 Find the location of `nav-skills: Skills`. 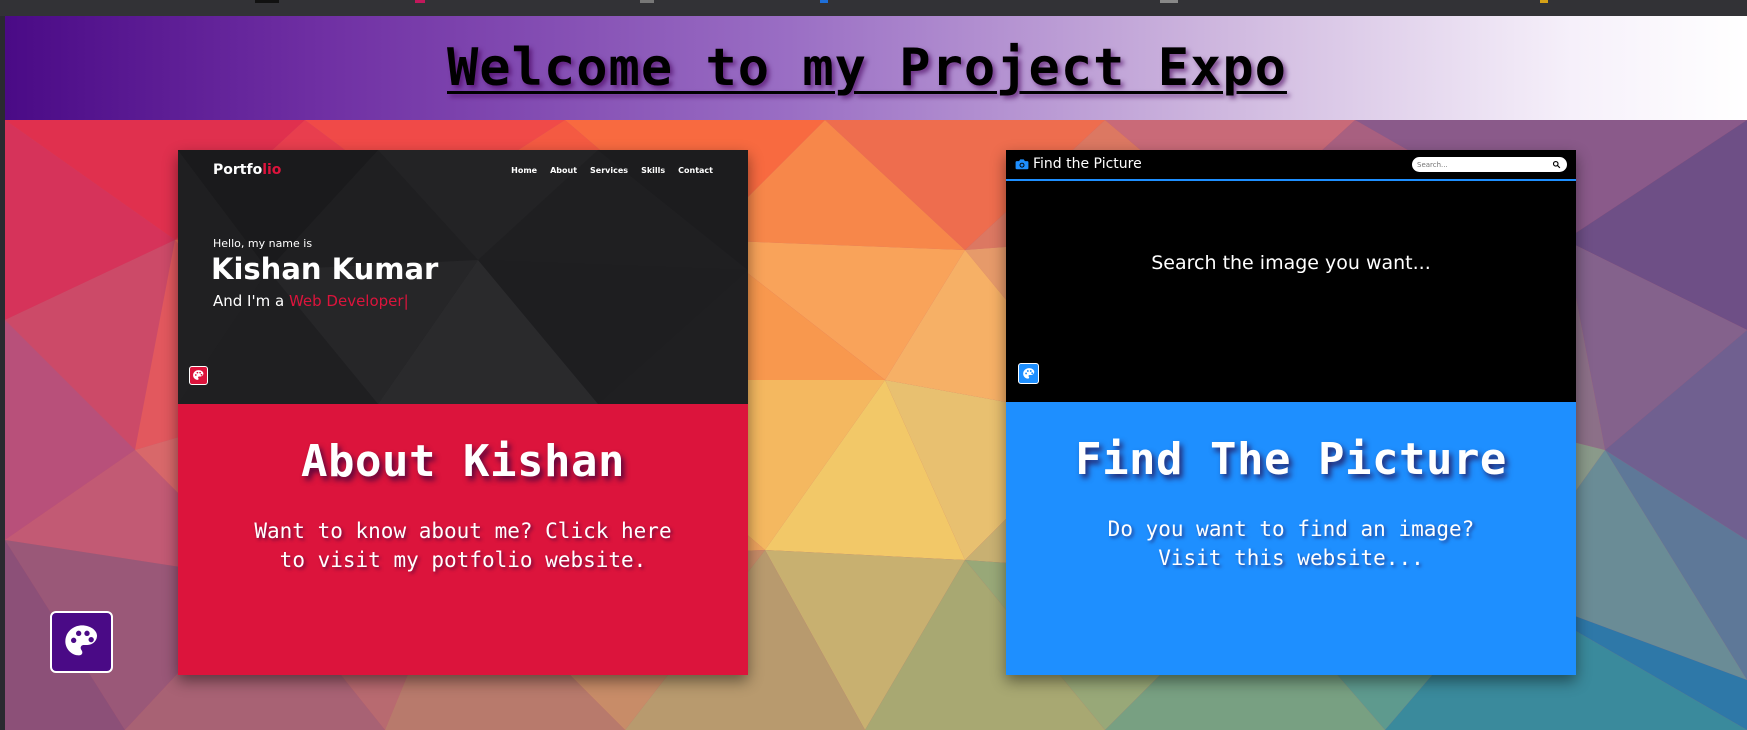

nav-skills: Skills is located at coordinates (653, 170).